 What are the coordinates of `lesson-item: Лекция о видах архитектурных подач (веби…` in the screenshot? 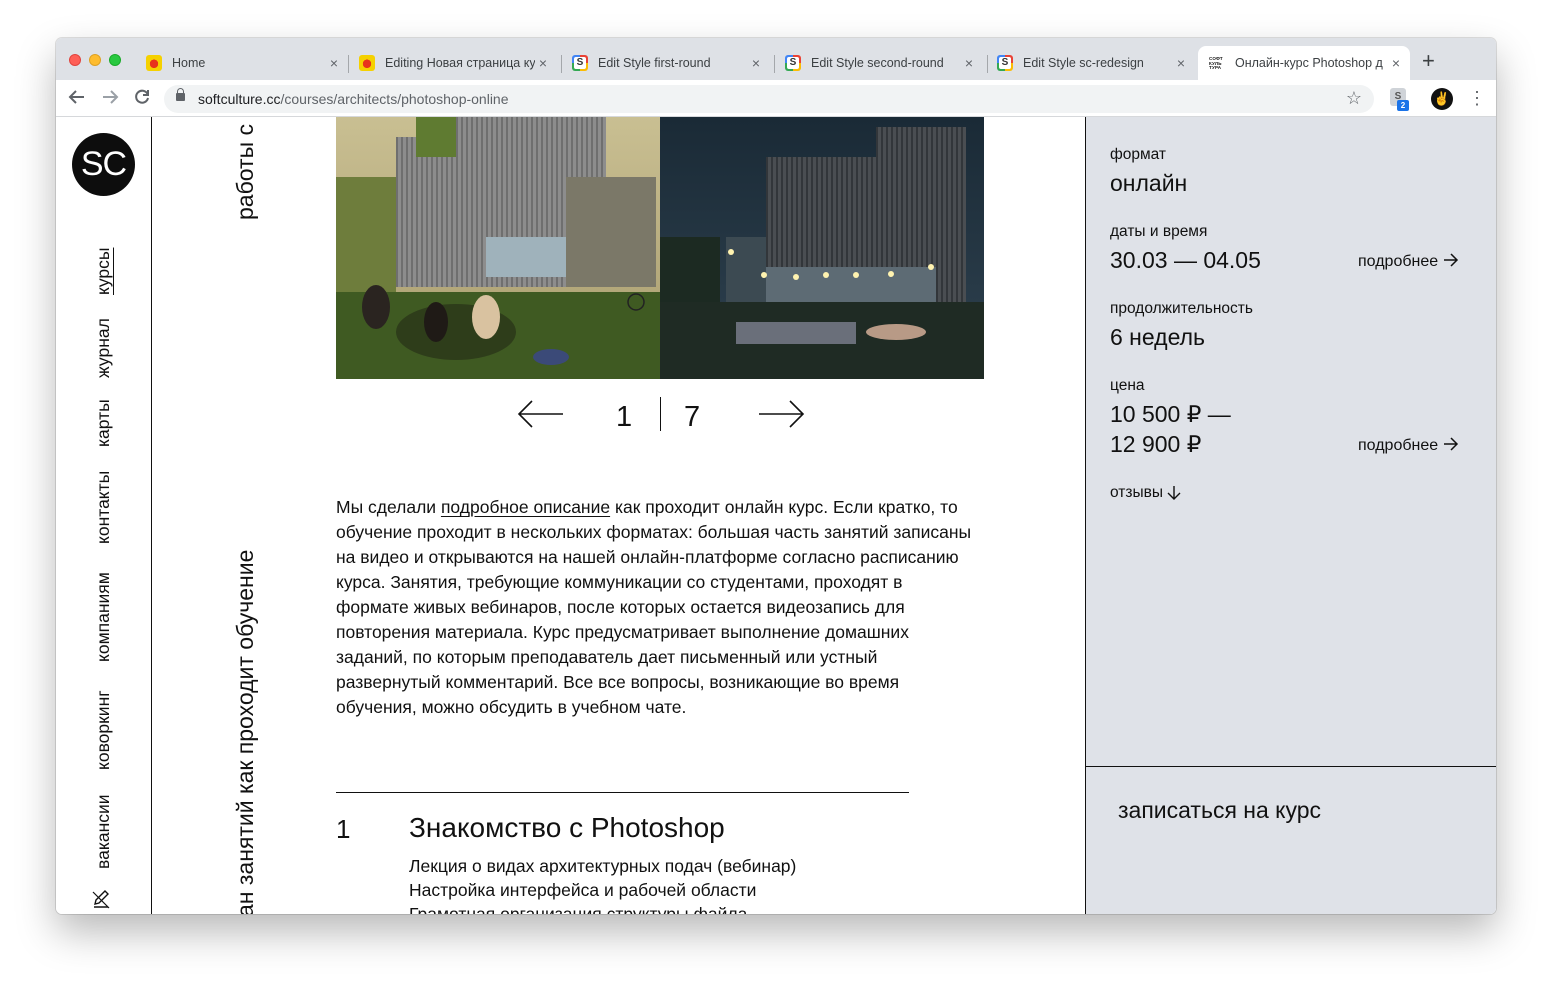 It's located at (603, 866).